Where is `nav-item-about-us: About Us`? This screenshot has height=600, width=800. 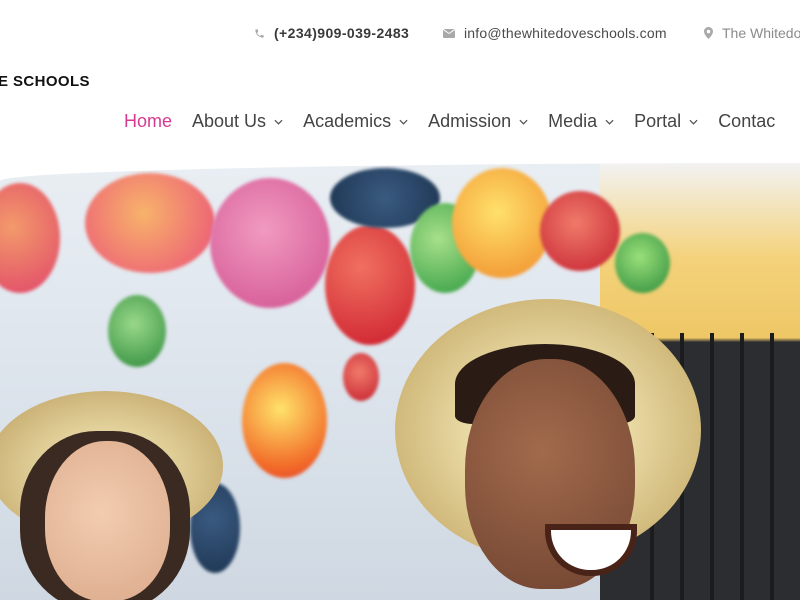
nav-item-about-us: About Us is located at coordinates (237, 121).